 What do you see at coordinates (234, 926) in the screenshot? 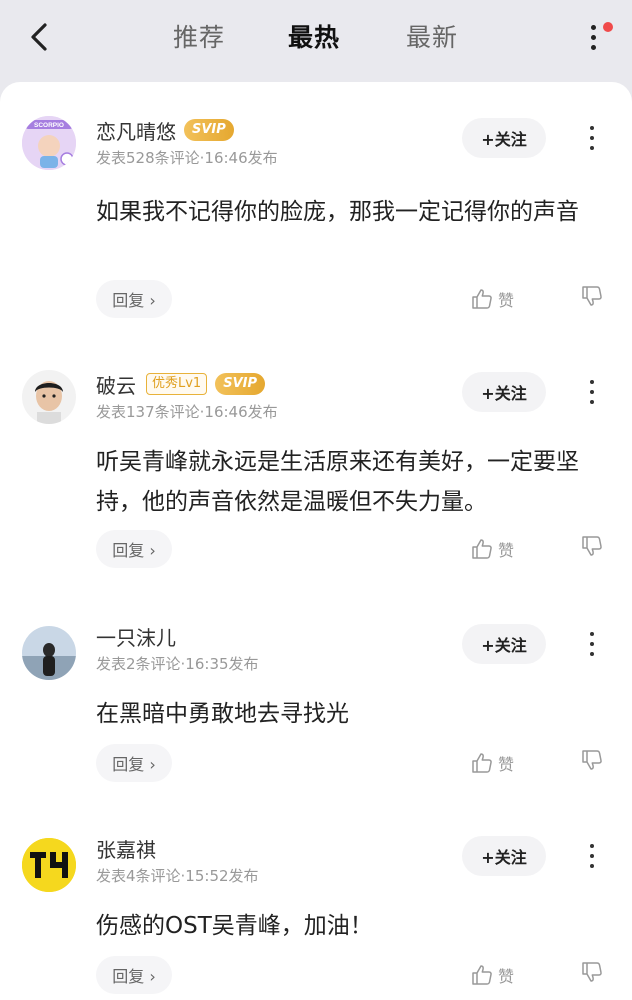
I see `comment-text: 伤感的OST吴青峰，加油！` at bounding box center [234, 926].